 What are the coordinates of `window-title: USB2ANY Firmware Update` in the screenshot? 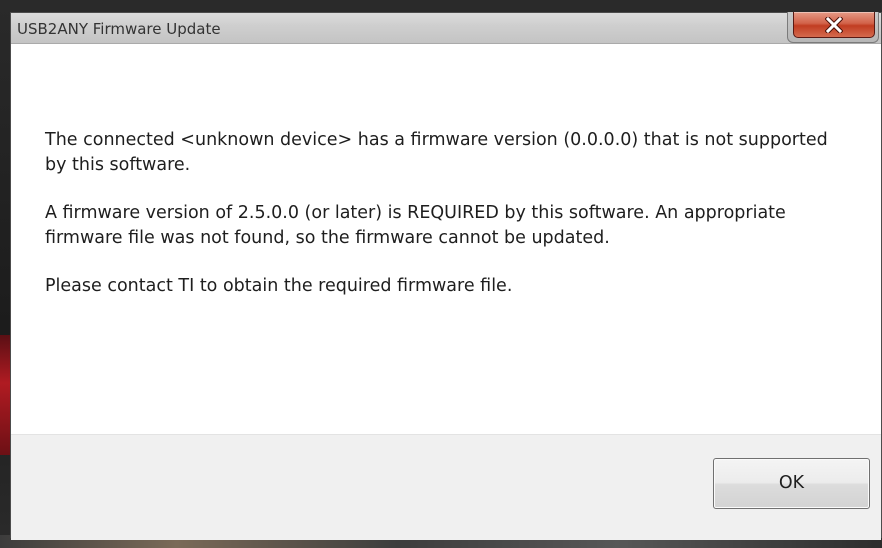 It's located at (119, 29).